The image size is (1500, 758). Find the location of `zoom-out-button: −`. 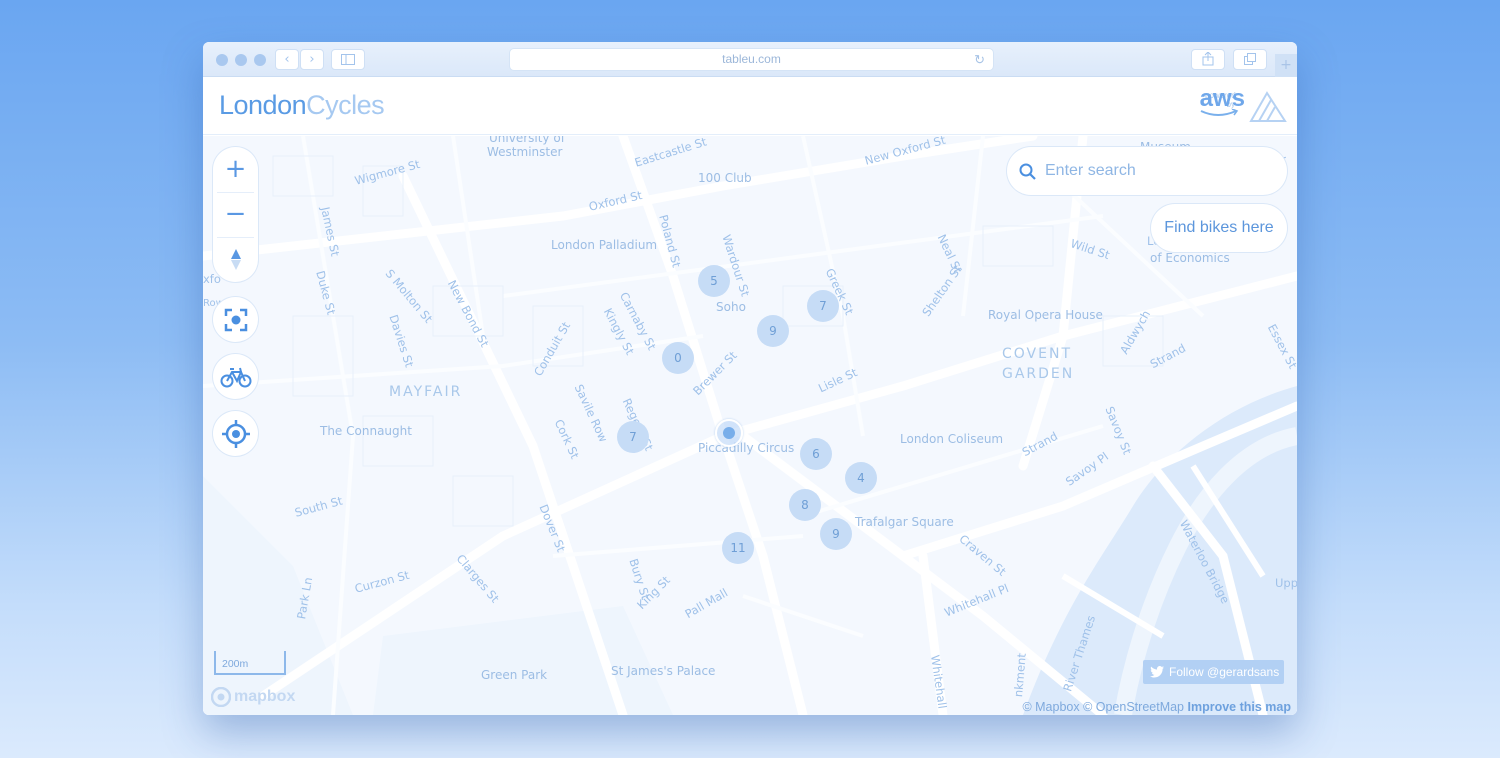

zoom-out-button: − is located at coordinates (235, 214).